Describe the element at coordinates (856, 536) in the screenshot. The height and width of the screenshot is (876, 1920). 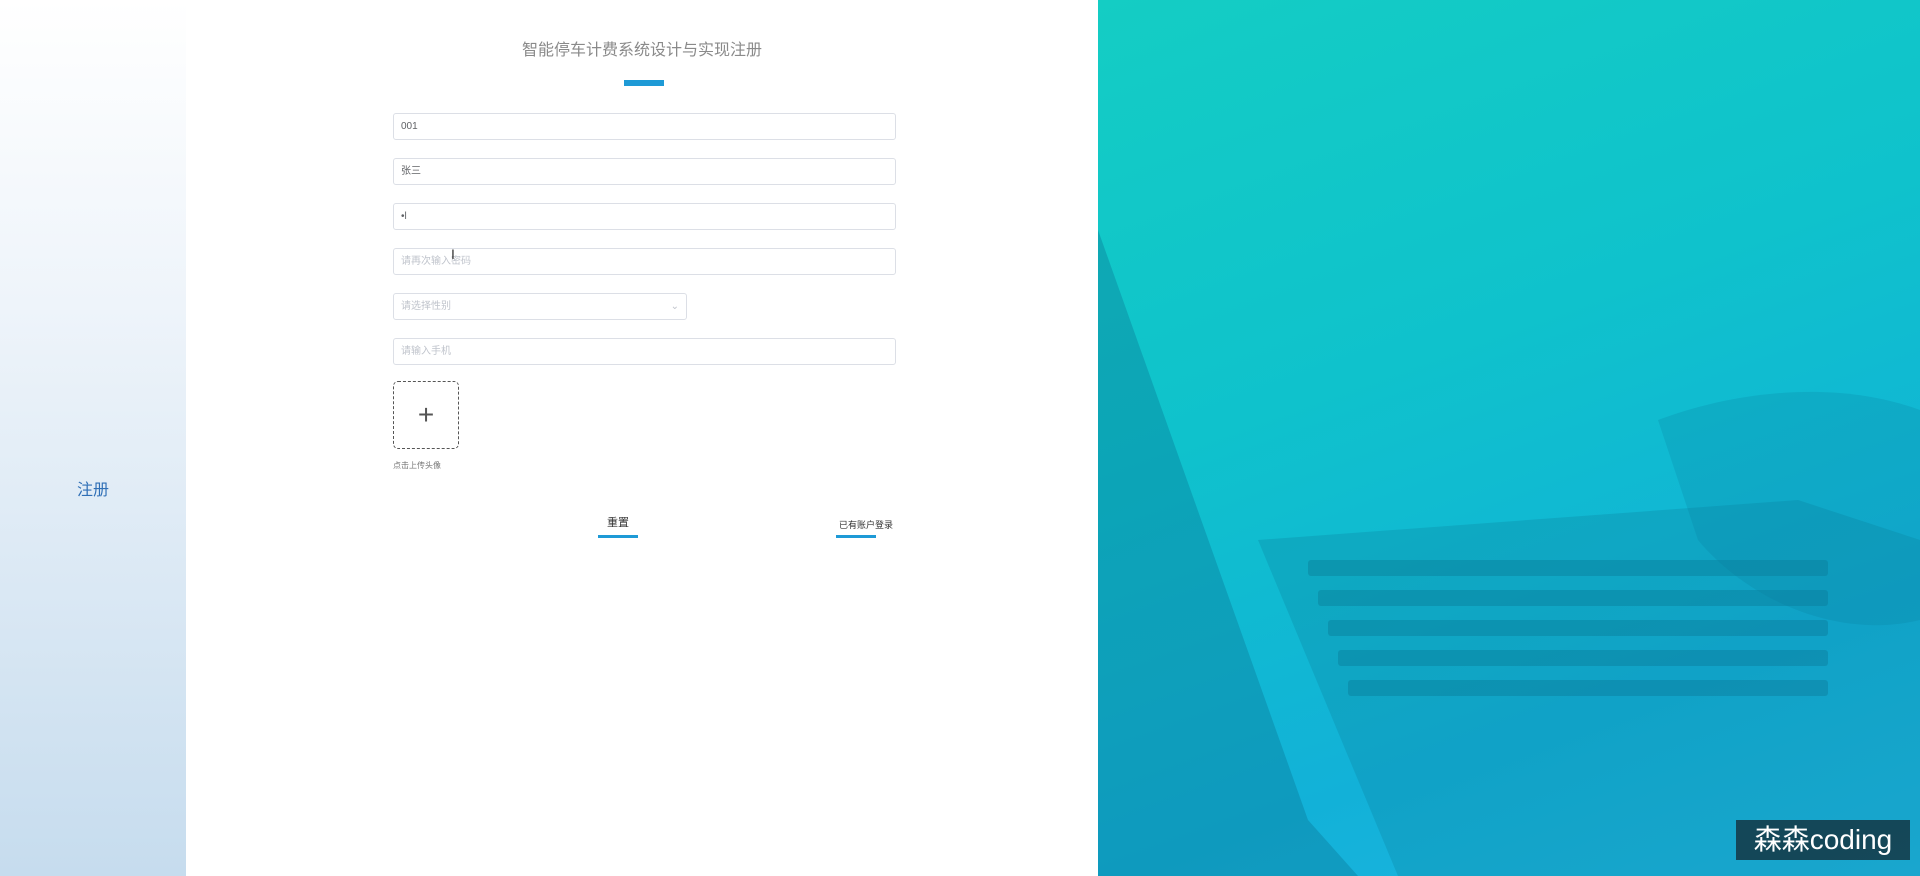
I see `login-underline` at that location.